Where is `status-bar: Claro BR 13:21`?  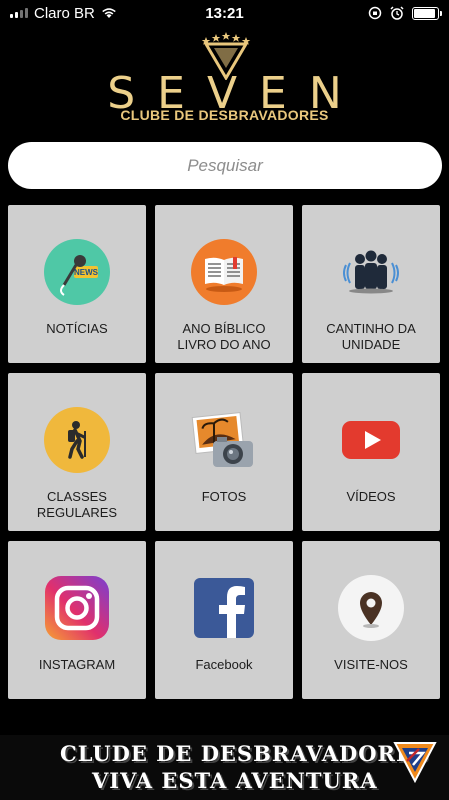
status-bar: Claro BR 13:21 is located at coordinates (224, 13).